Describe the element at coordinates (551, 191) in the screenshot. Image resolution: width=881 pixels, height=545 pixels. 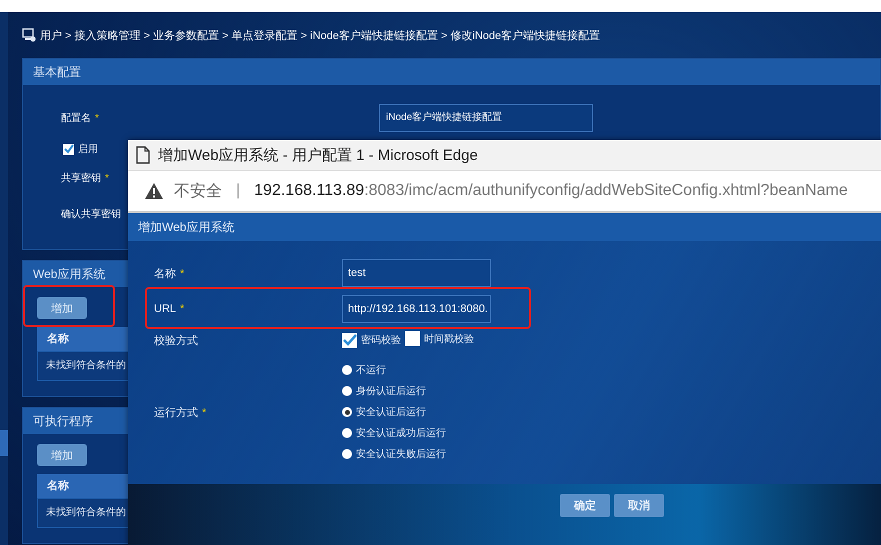
I see `url-text: 192.168.113.89:8083/imc/acm/authunifyconfig/addWebSiteConfig.xhtml?beanName` at that location.